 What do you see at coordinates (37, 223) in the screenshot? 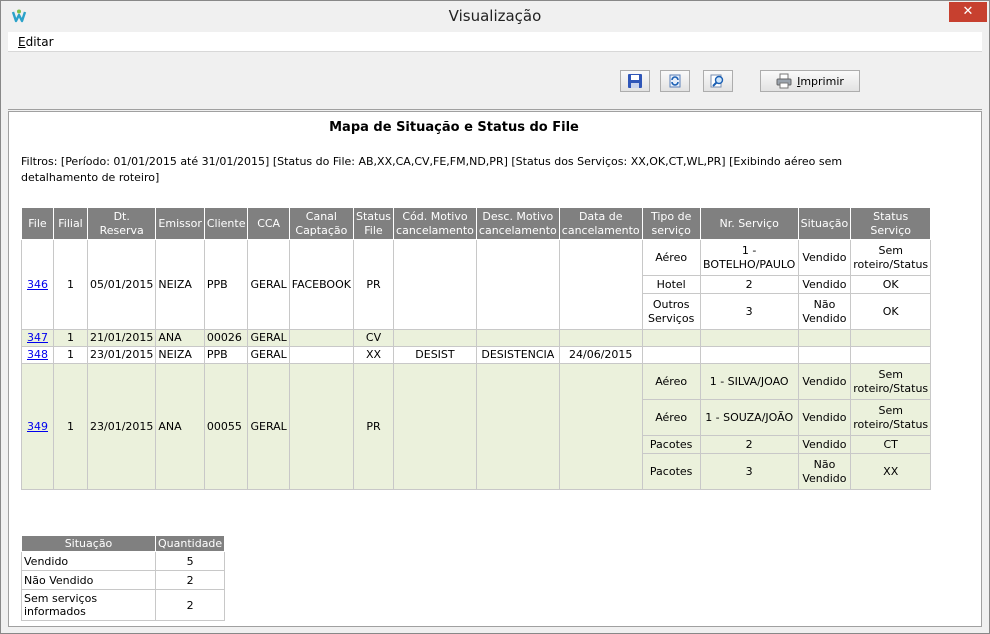
I see `col-header: File` at bounding box center [37, 223].